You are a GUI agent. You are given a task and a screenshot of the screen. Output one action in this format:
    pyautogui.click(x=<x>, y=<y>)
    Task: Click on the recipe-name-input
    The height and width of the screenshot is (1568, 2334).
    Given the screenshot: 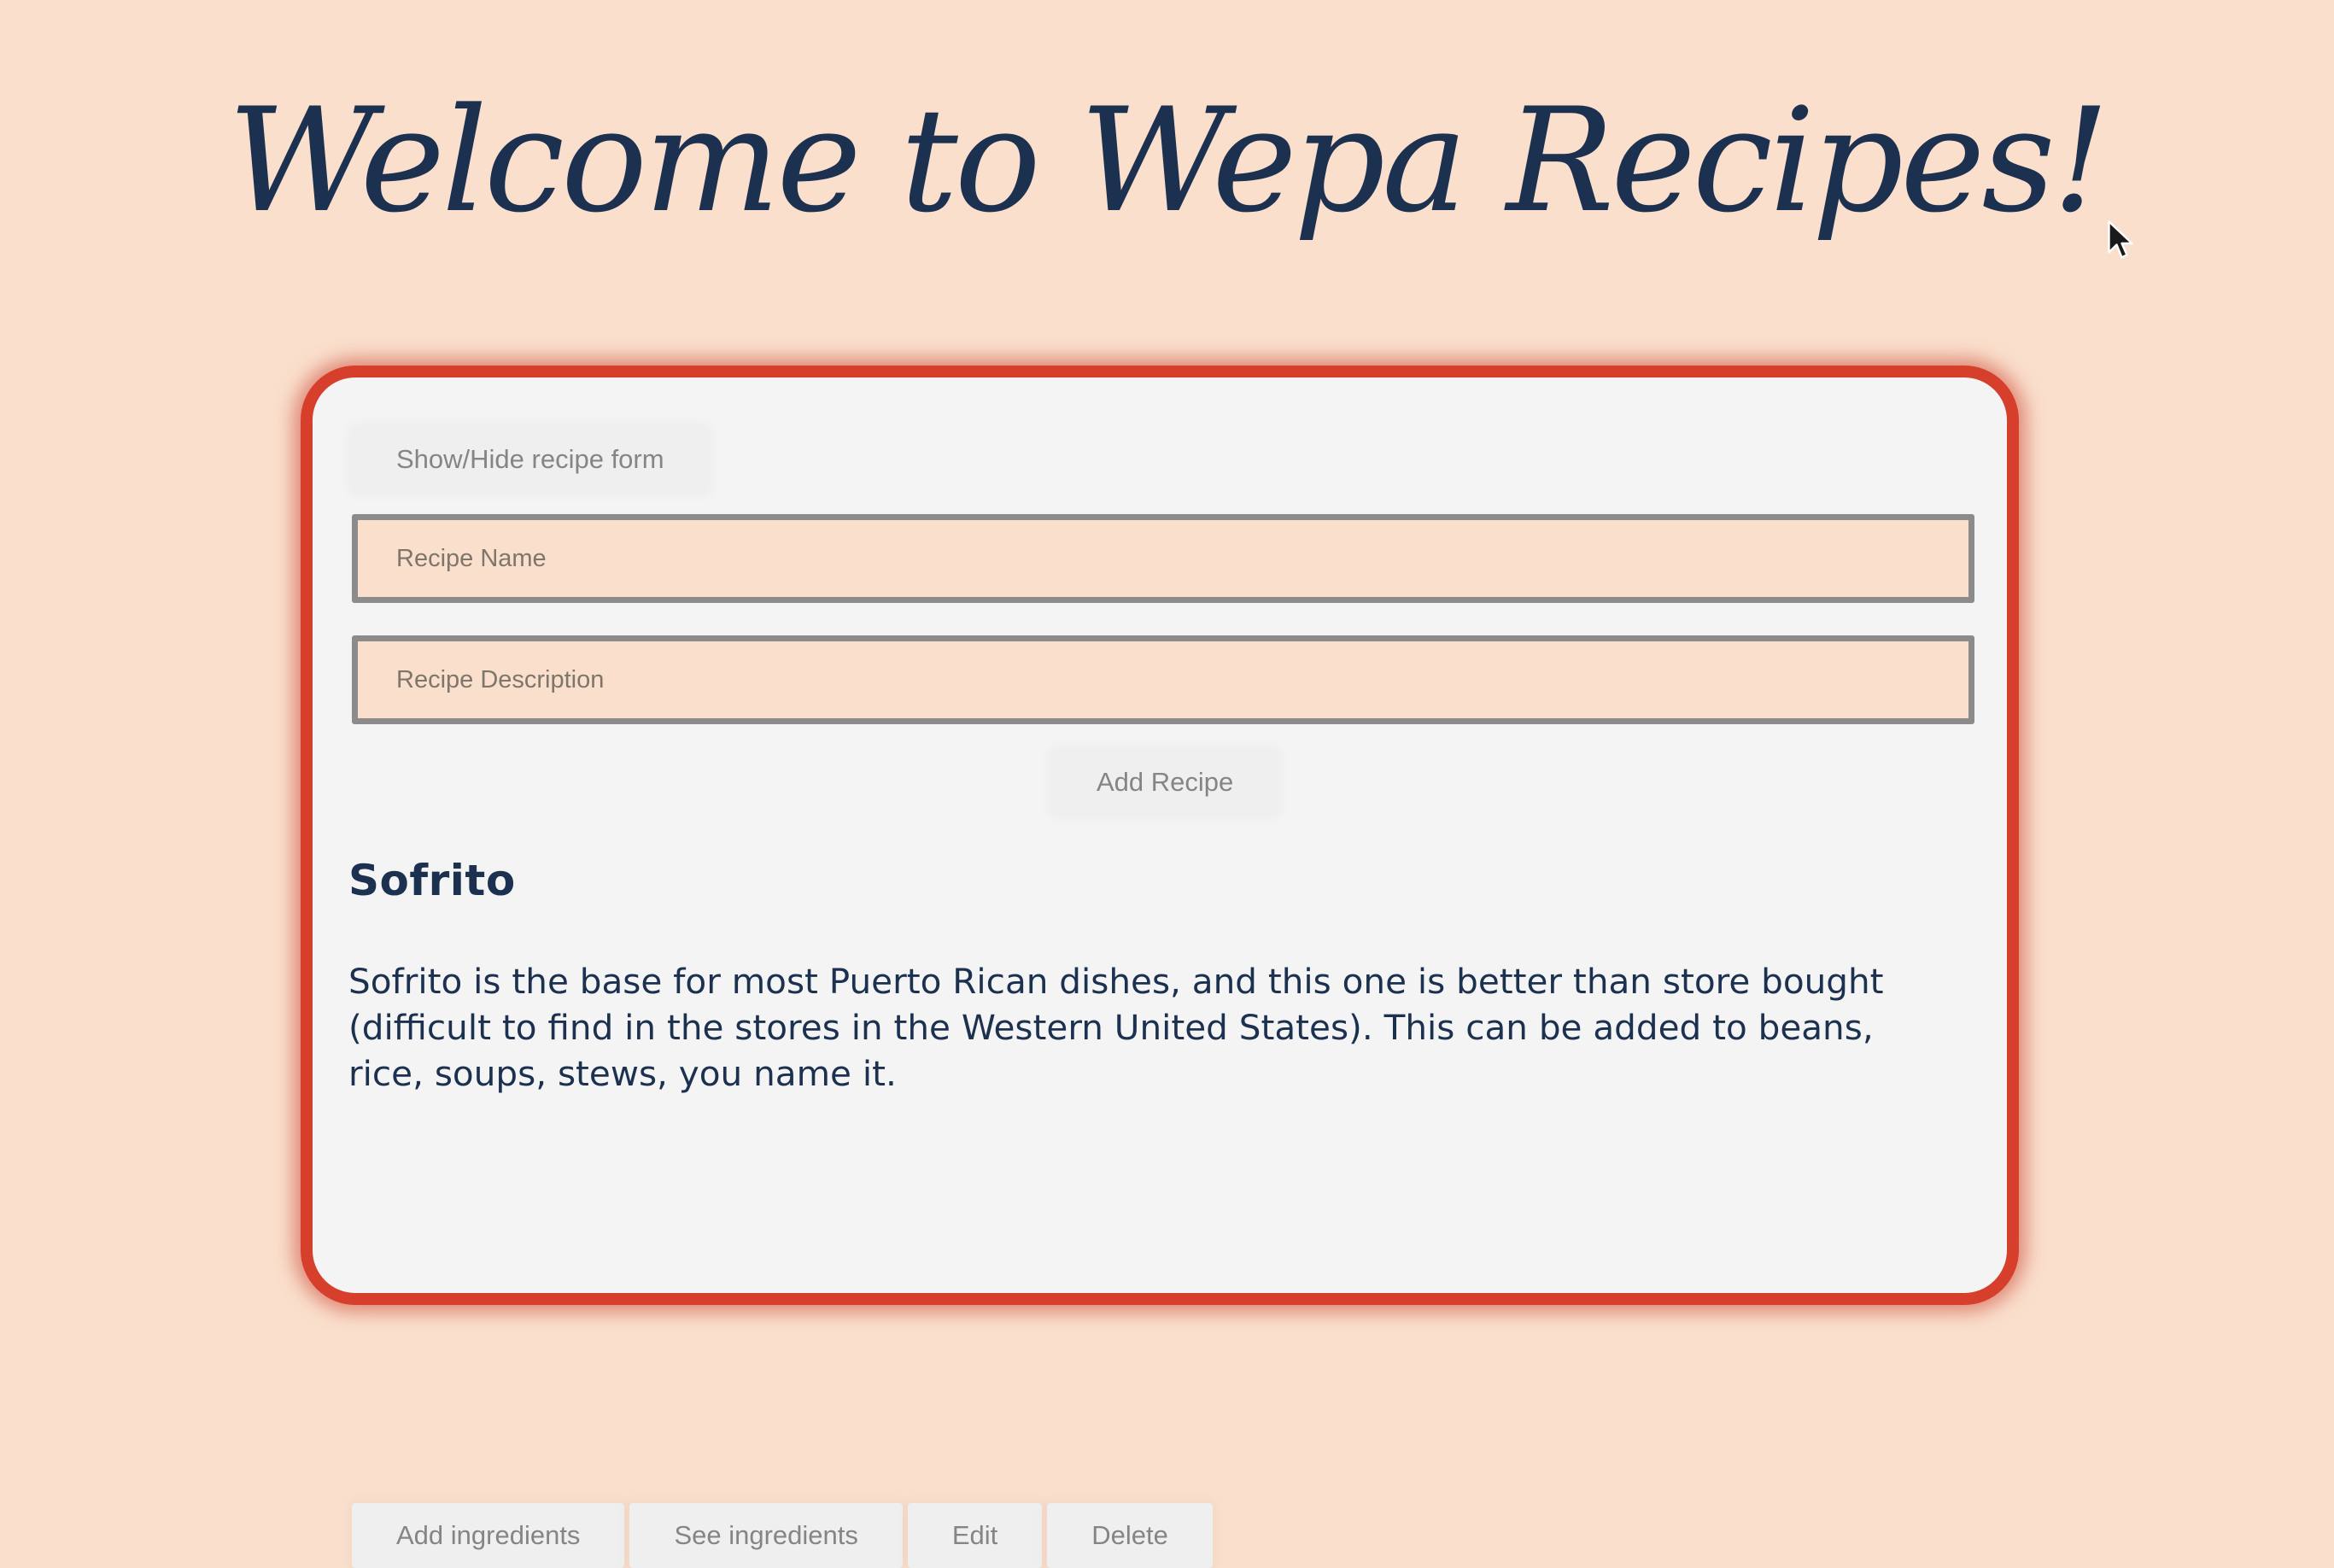 What is the action you would take?
    pyautogui.click(x=1163, y=558)
    